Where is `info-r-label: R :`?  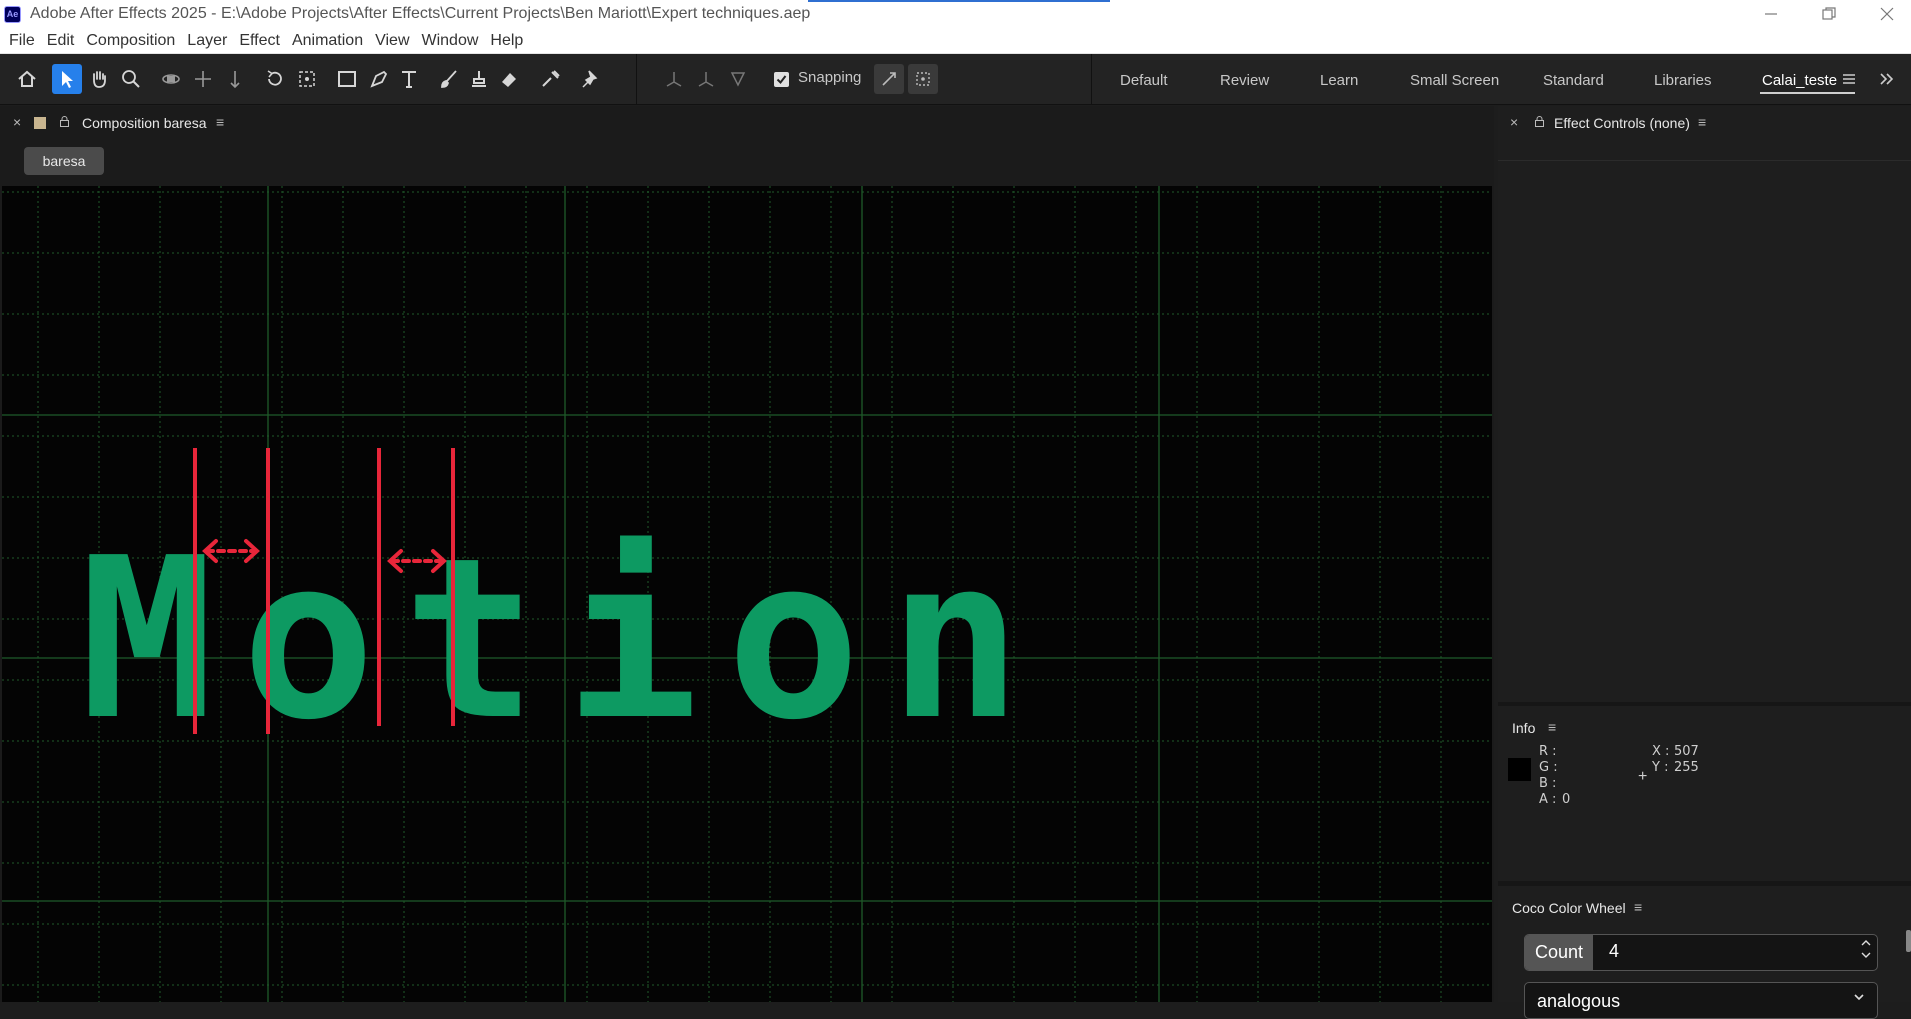
info-r-label: R : is located at coordinates (1548, 751).